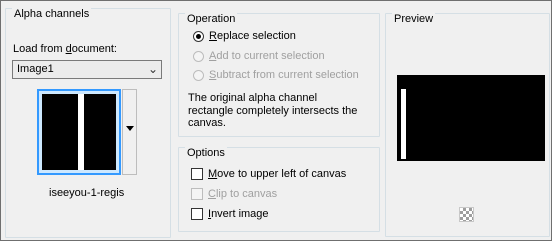 The height and width of the screenshot is (241, 552). I want to click on alpha-channels-title: Alpha channels, so click(52, 14).